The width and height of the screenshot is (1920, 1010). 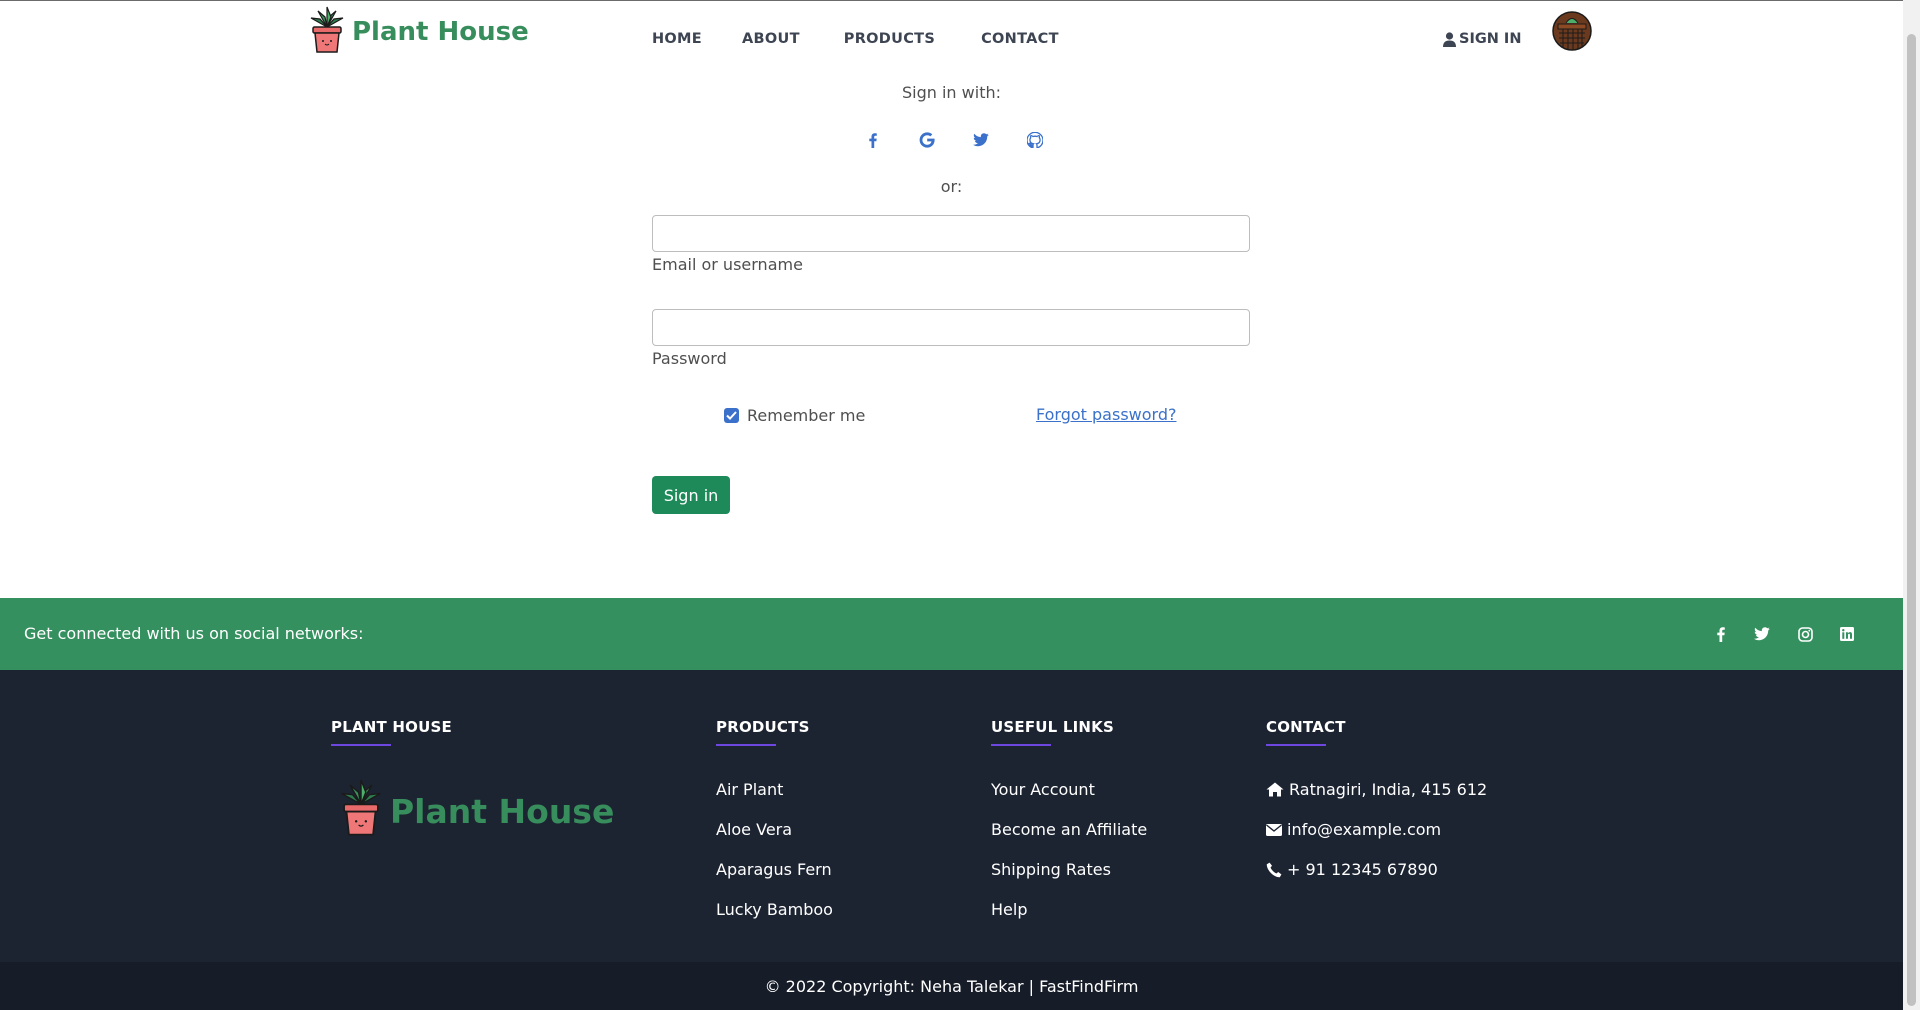 I want to click on footer-col-useful-links: USEFUL LINKS, so click(x=1052, y=732).